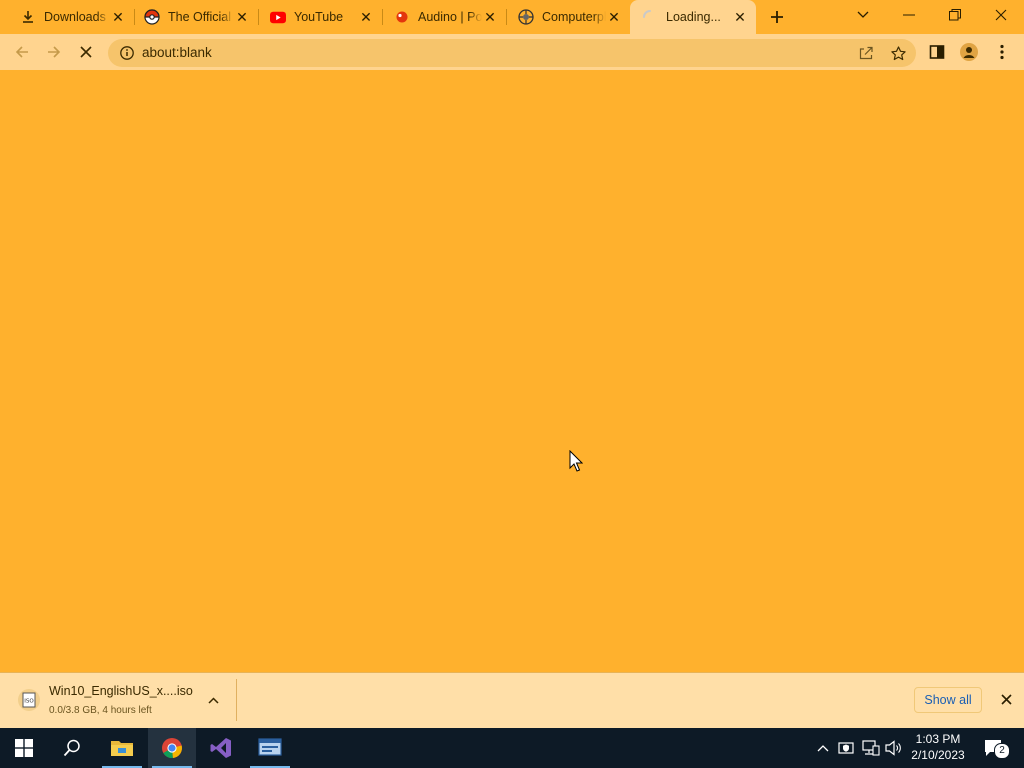 This screenshot has height=768, width=1024. I want to click on pokeball-icon, so click(152, 17).